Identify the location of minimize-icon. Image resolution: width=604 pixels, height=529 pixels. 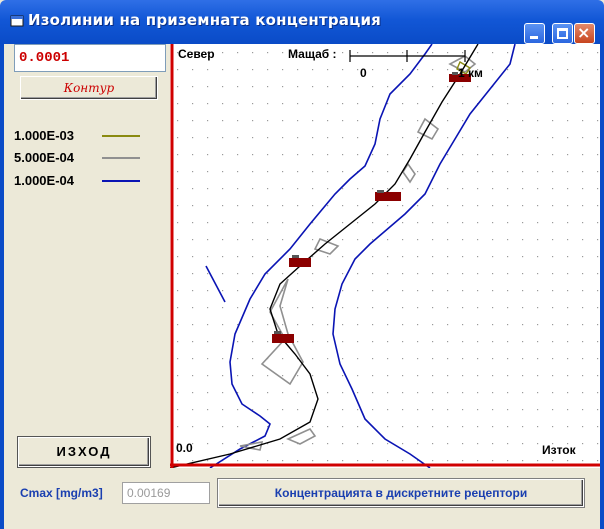
(534, 37).